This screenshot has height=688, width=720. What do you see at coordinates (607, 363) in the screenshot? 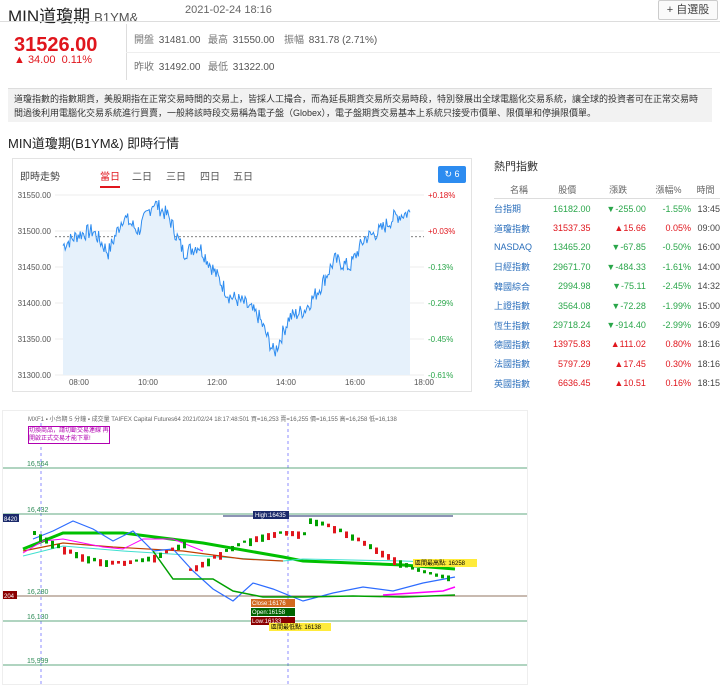
I see `table-row: 法國指數 5797.29 ▲17.45 0.30% 18:16` at bounding box center [607, 363].